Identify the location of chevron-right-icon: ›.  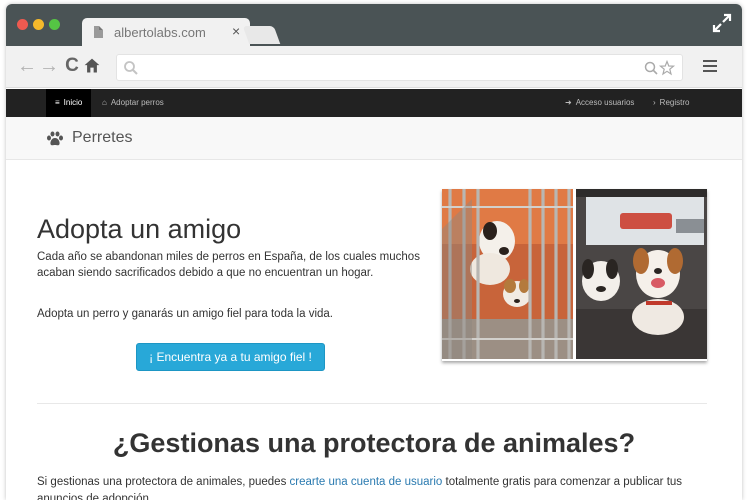
(654, 102).